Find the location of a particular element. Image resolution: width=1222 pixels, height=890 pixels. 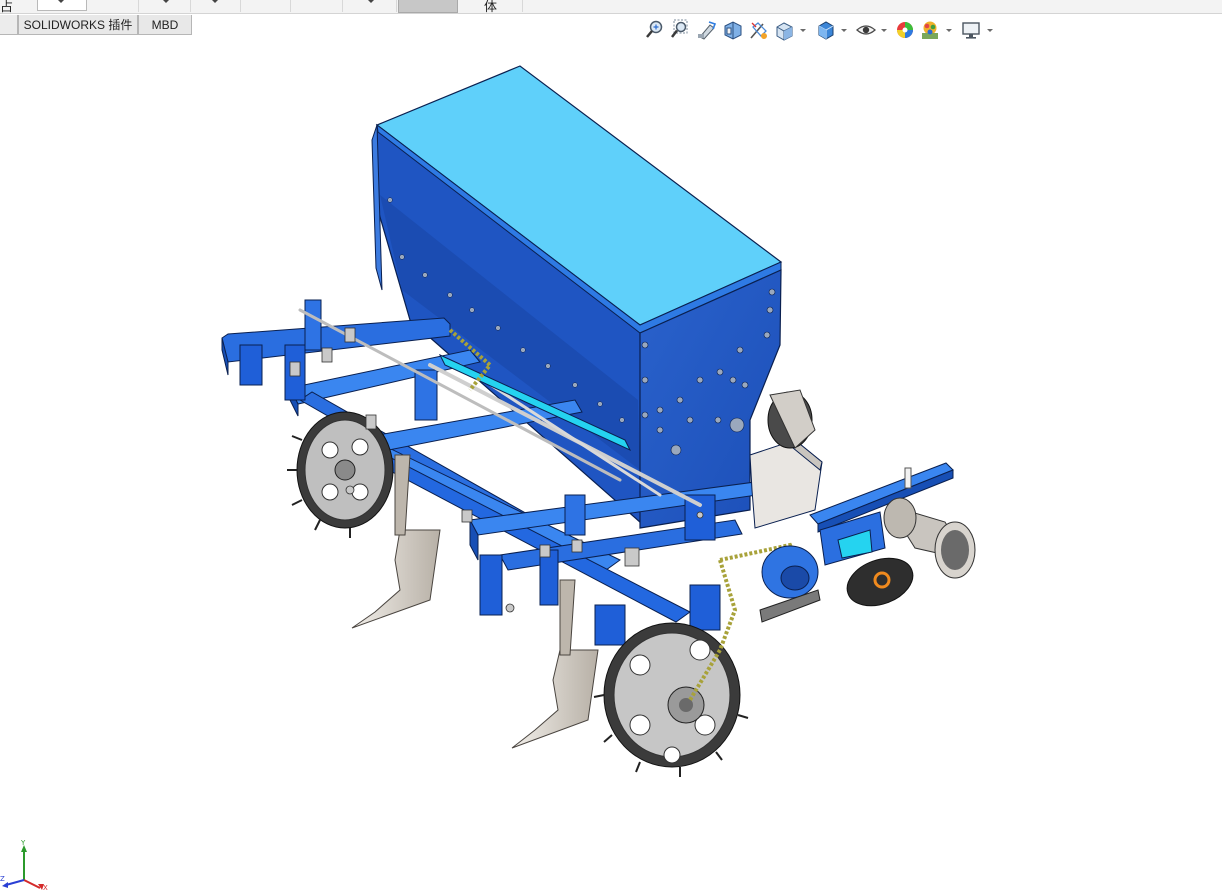

tab-mbd: MBD is located at coordinates (165, 25).